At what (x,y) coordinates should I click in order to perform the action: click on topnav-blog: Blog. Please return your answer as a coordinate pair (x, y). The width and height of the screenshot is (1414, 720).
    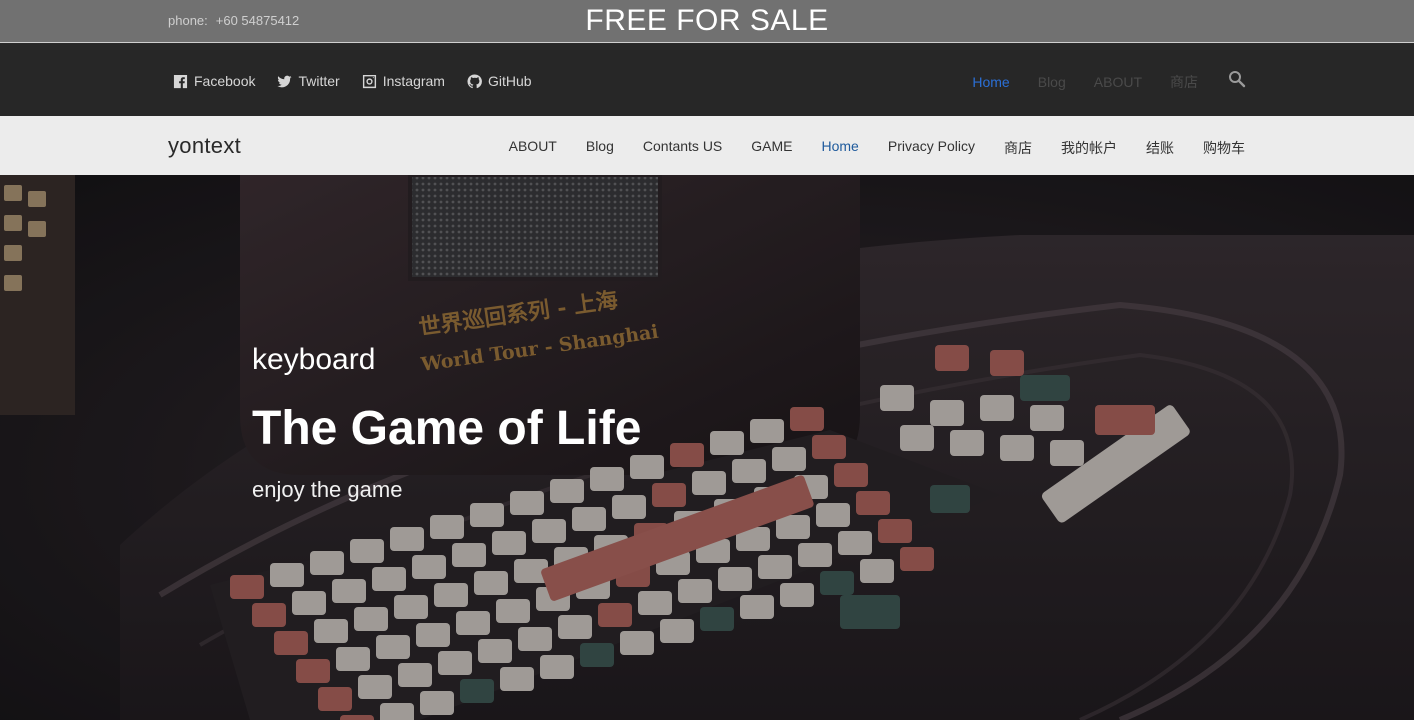
    Looking at the image, I should click on (1052, 82).